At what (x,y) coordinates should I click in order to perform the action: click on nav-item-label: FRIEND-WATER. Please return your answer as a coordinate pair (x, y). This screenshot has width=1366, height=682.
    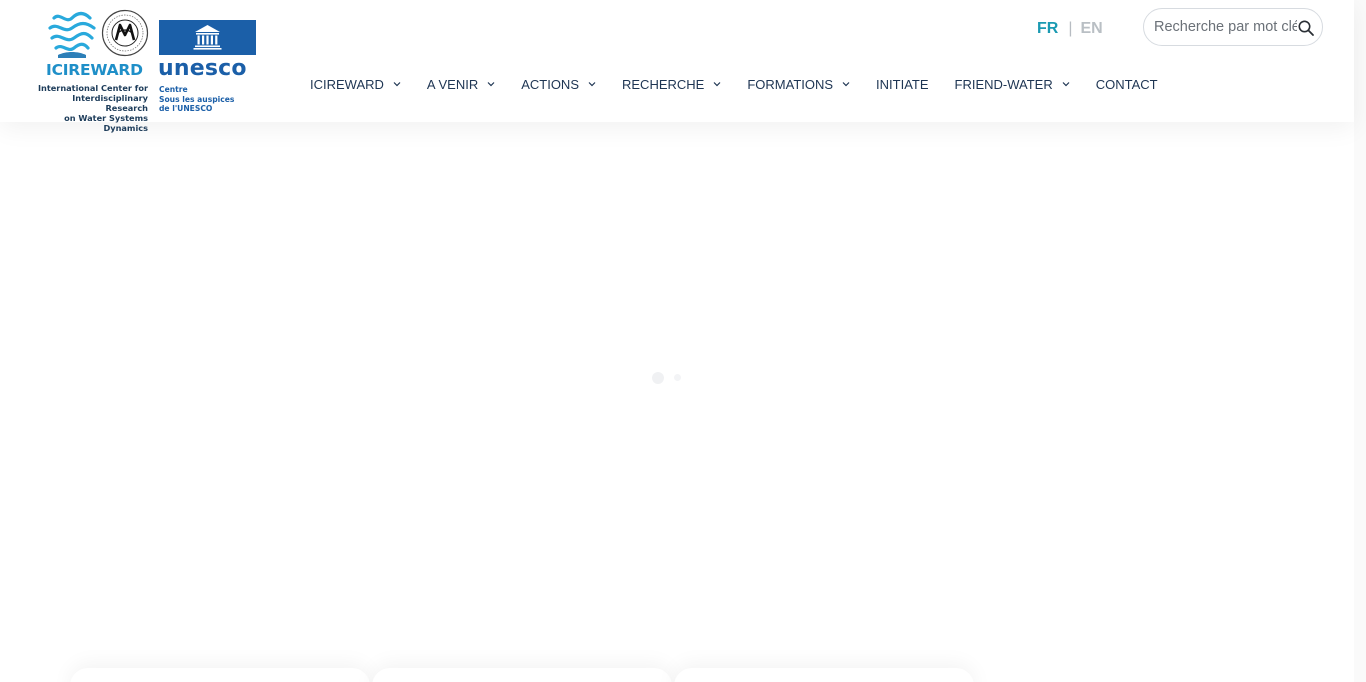
    Looking at the image, I should click on (1003, 84).